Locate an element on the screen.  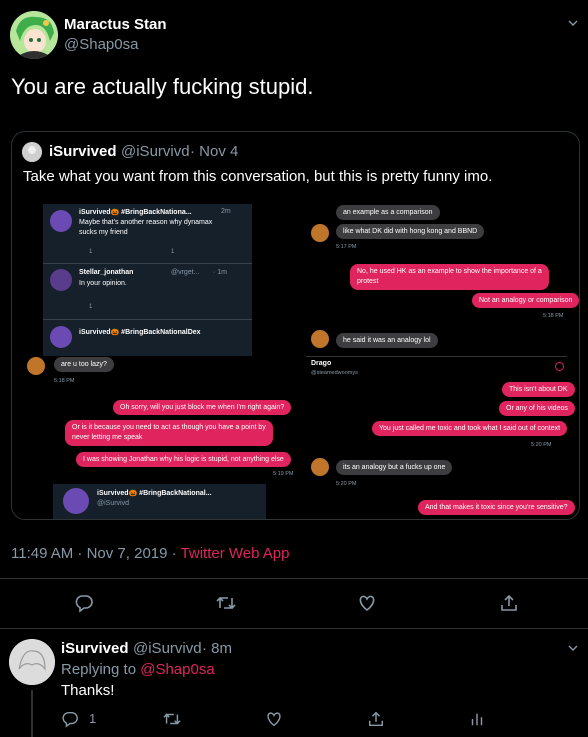
replying-prefix: Replying to is located at coordinates (101, 669).